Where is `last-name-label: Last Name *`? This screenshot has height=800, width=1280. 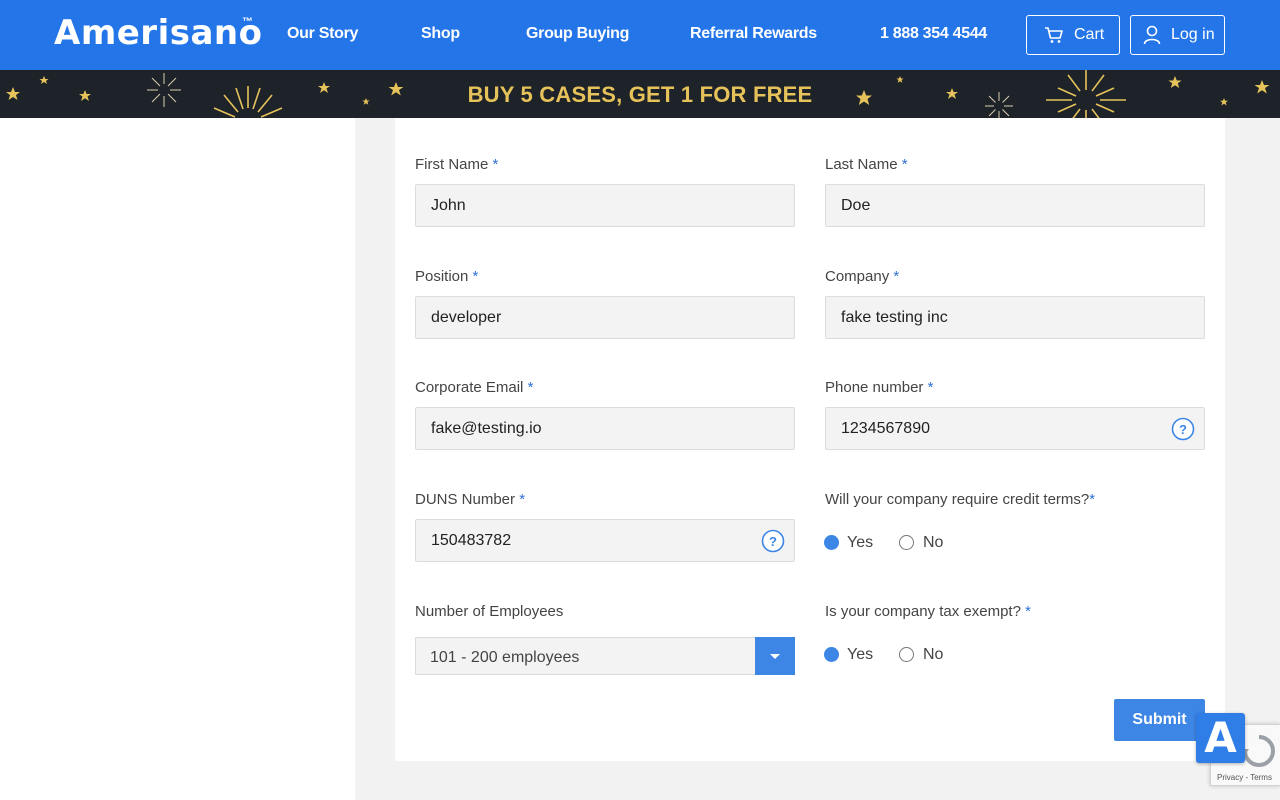 last-name-label: Last Name * is located at coordinates (866, 164).